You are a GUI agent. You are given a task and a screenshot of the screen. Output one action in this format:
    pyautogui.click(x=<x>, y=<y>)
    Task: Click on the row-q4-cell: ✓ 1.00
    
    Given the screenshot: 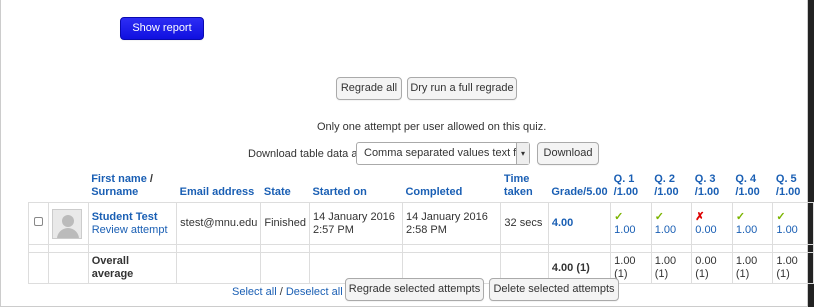 What is the action you would take?
    pyautogui.click(x=752, y=223)
    